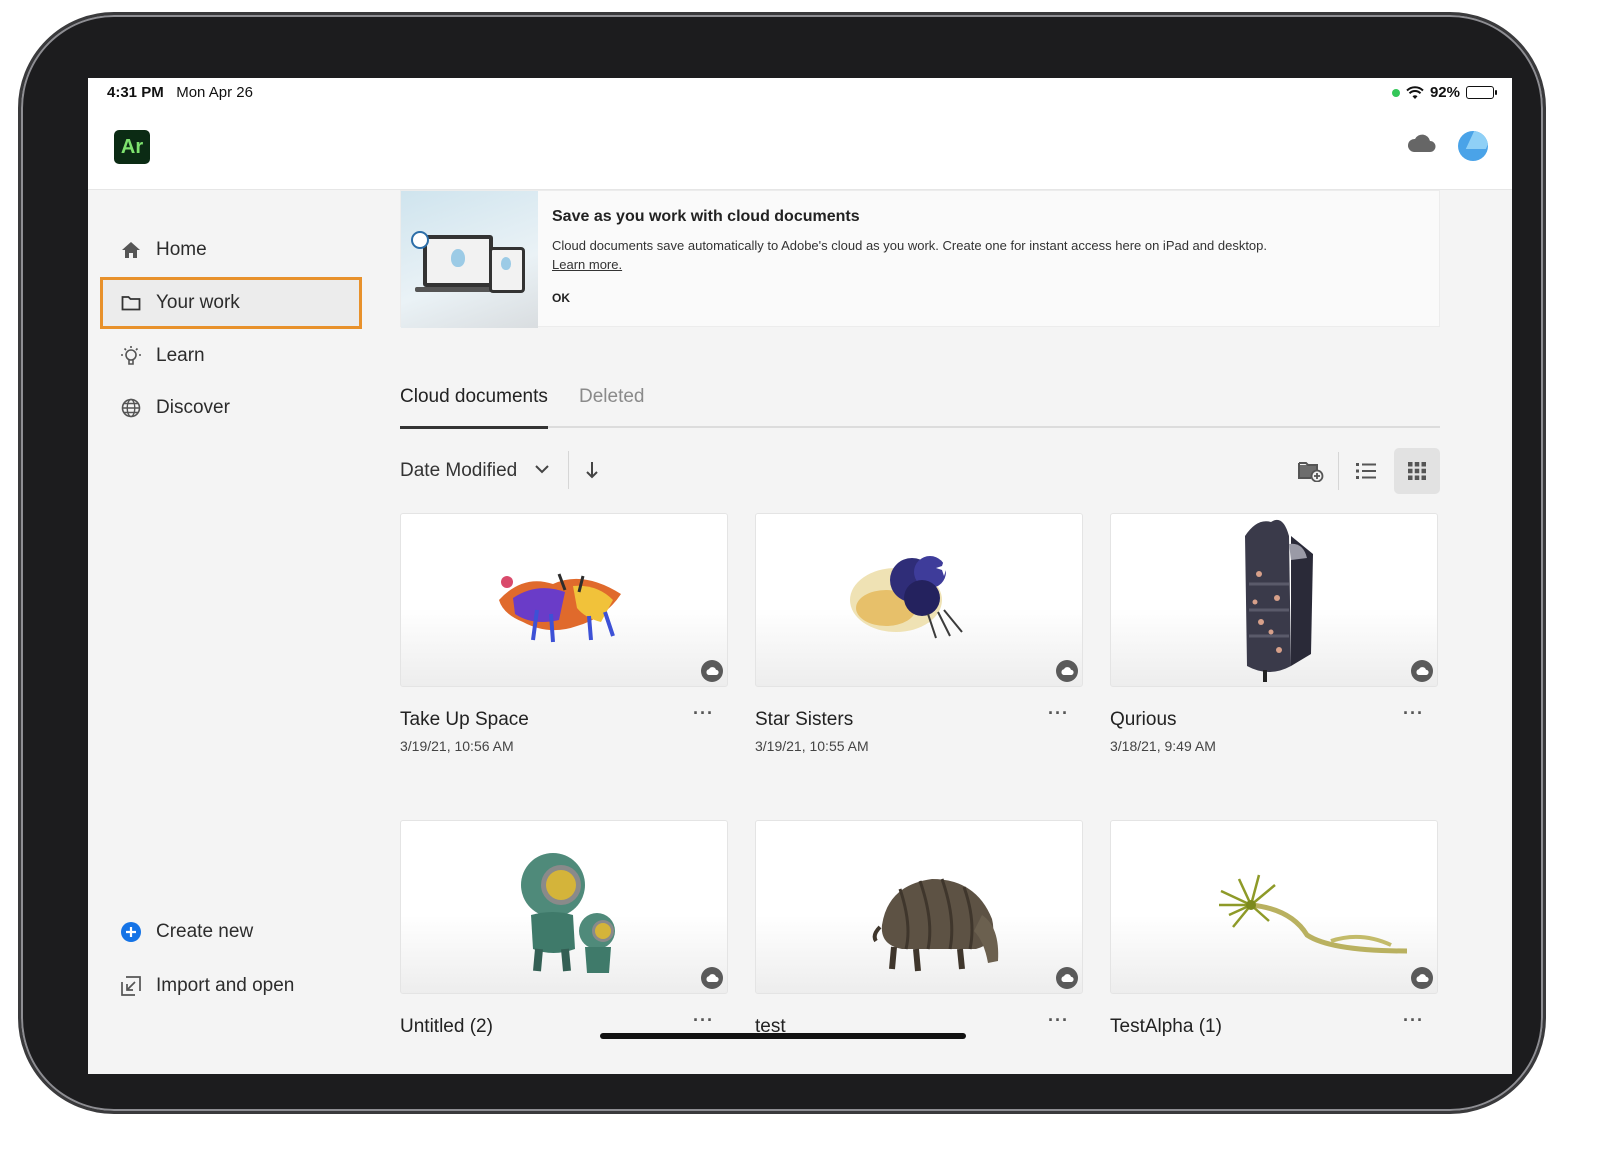 The image size is (1600, 1158). What do you see at coordinates (706, 216) in the screenshot?
I see `banner-title: Save as you work with cloud documents` at bounding box center [706, 216].